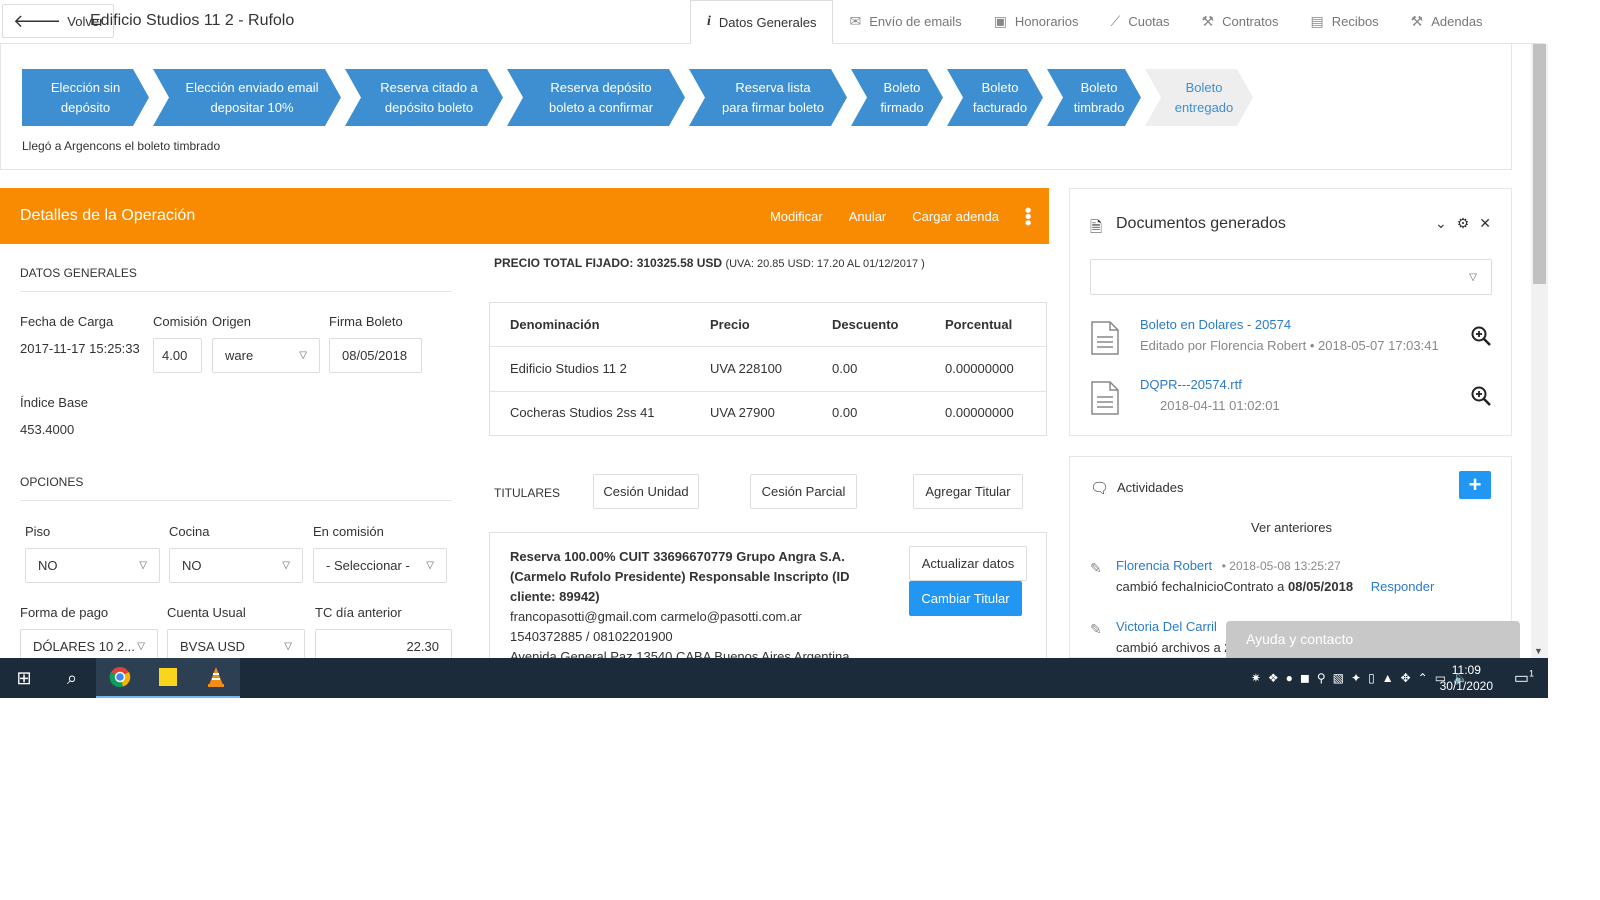 This screenshot has height=900, width=1600. Describe the element at coordinates (646, 491) in the screenshot. I see `cession-unit-button: Cesión Unidad` at that location.